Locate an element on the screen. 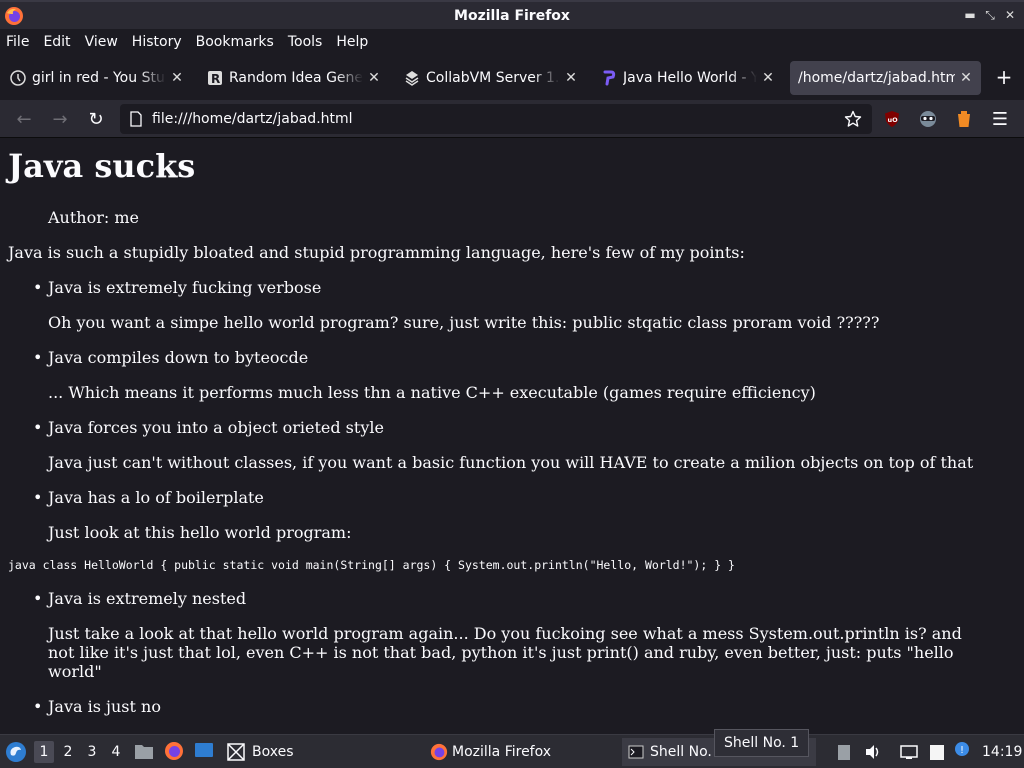 The width and height of the screenshot is (1024, 768). tab-jabad-active: /home/dartz/jabad.html ✕ is located at coordinates (885, 78).